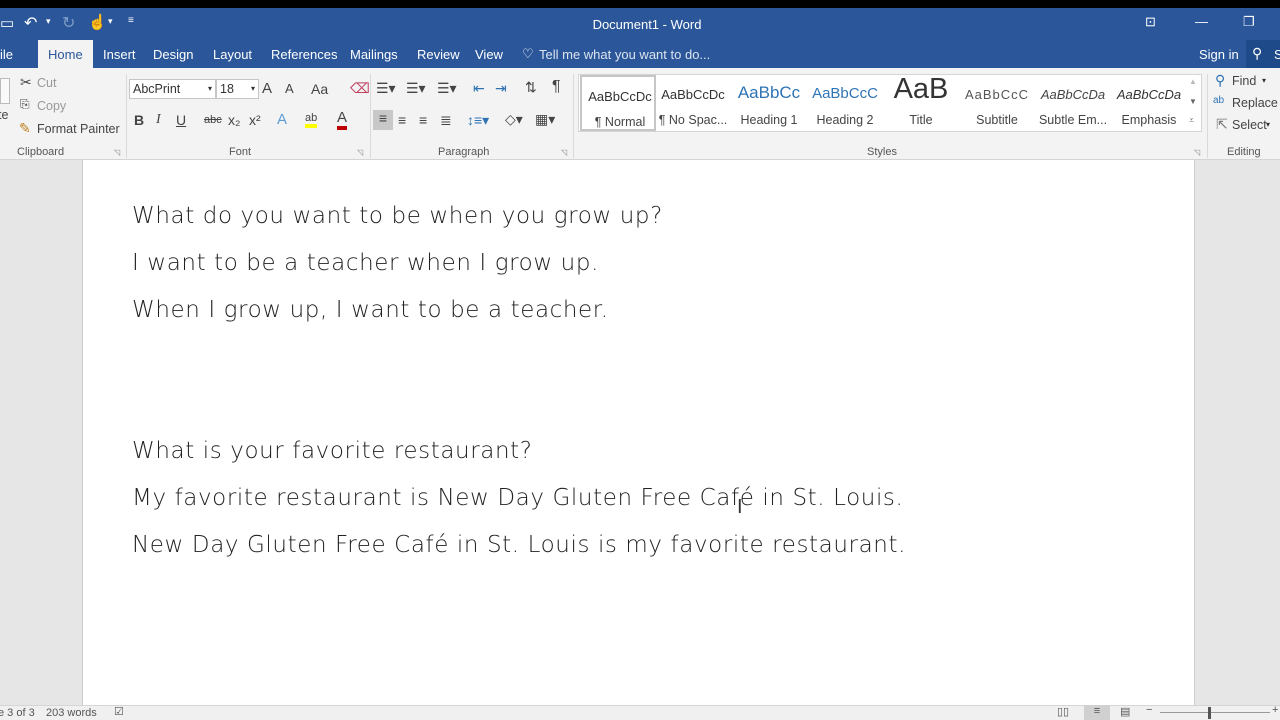 The height and width of the screenshot is (720, 1280). Describe the element at coordinates (1249, 125) in the screenshot. I see `select-button: Select` at that location.